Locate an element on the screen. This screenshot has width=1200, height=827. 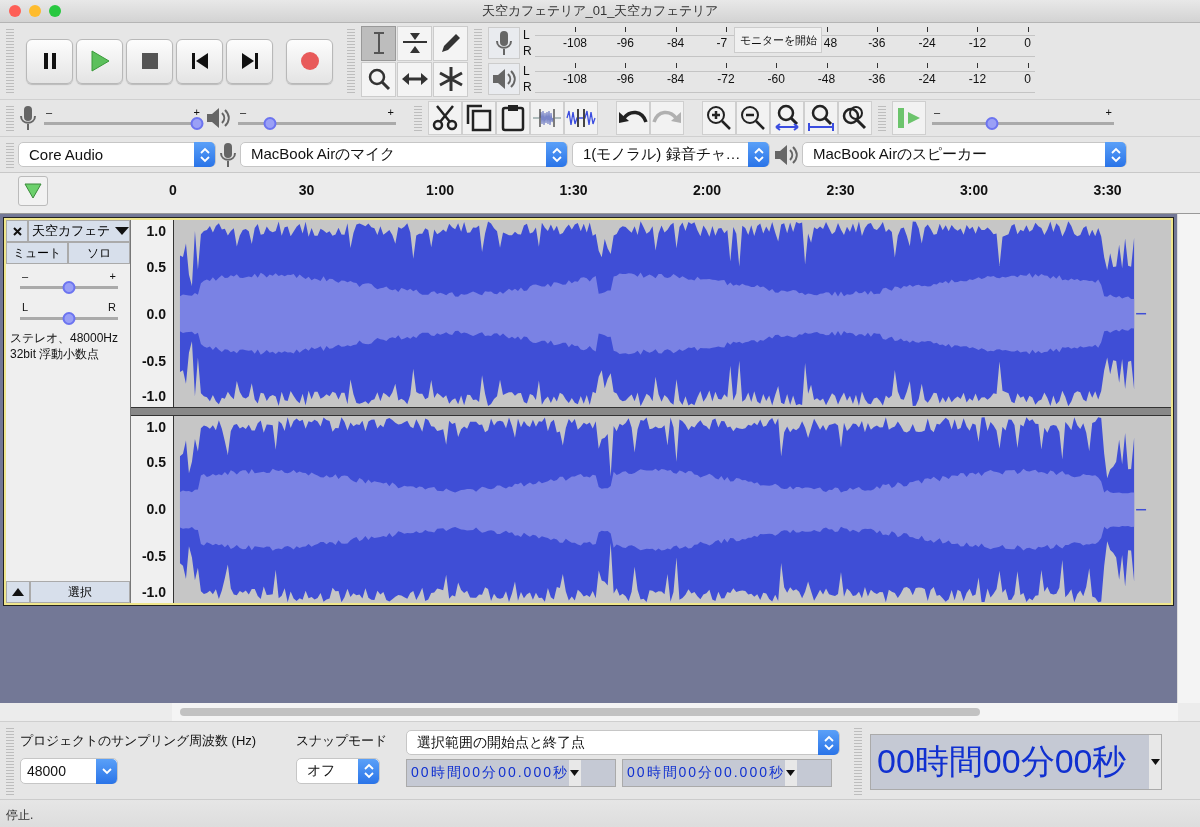
slider-max-label: R is located at coordinates (112, 307).